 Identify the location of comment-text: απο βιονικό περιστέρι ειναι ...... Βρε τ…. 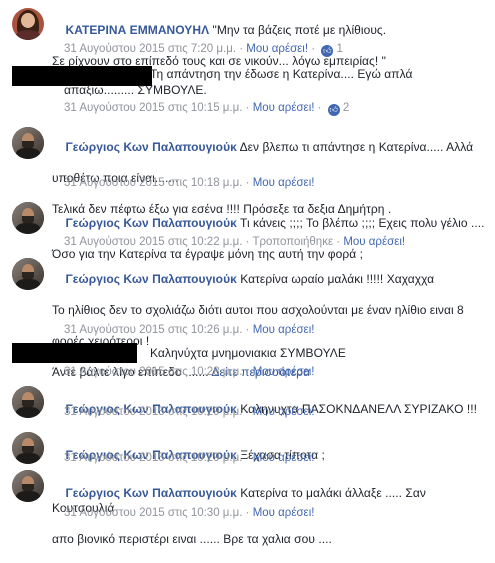
(192, 539).